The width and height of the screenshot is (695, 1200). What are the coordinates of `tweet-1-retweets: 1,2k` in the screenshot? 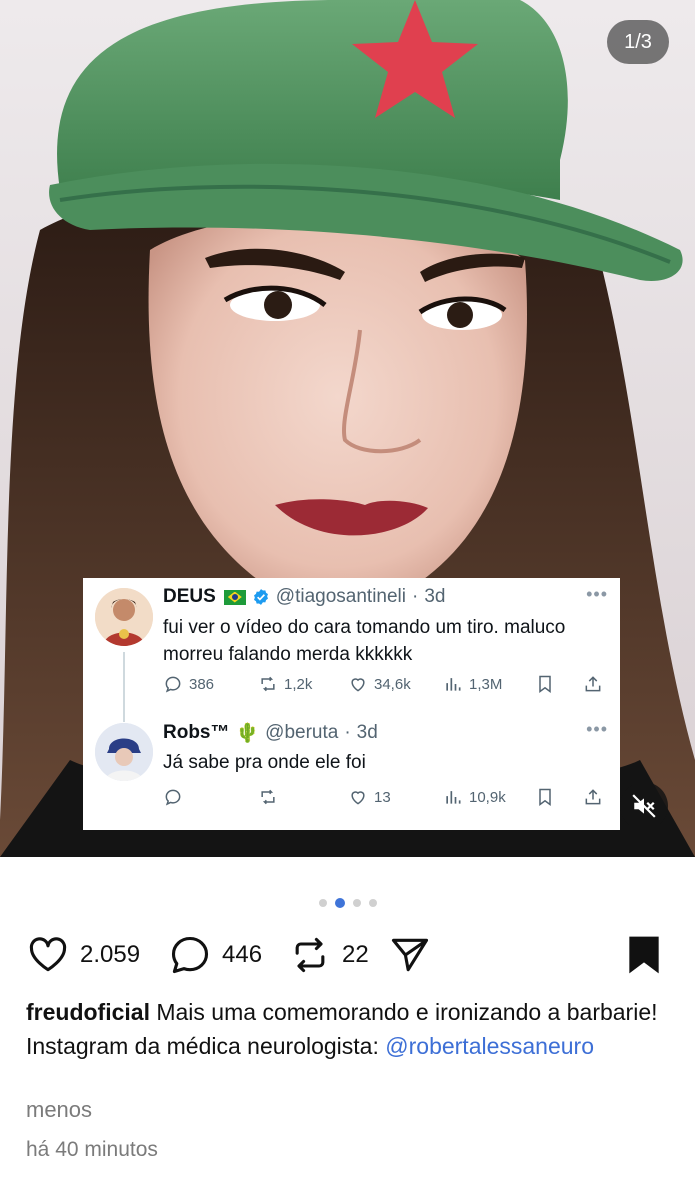 It's located at (285, 684).